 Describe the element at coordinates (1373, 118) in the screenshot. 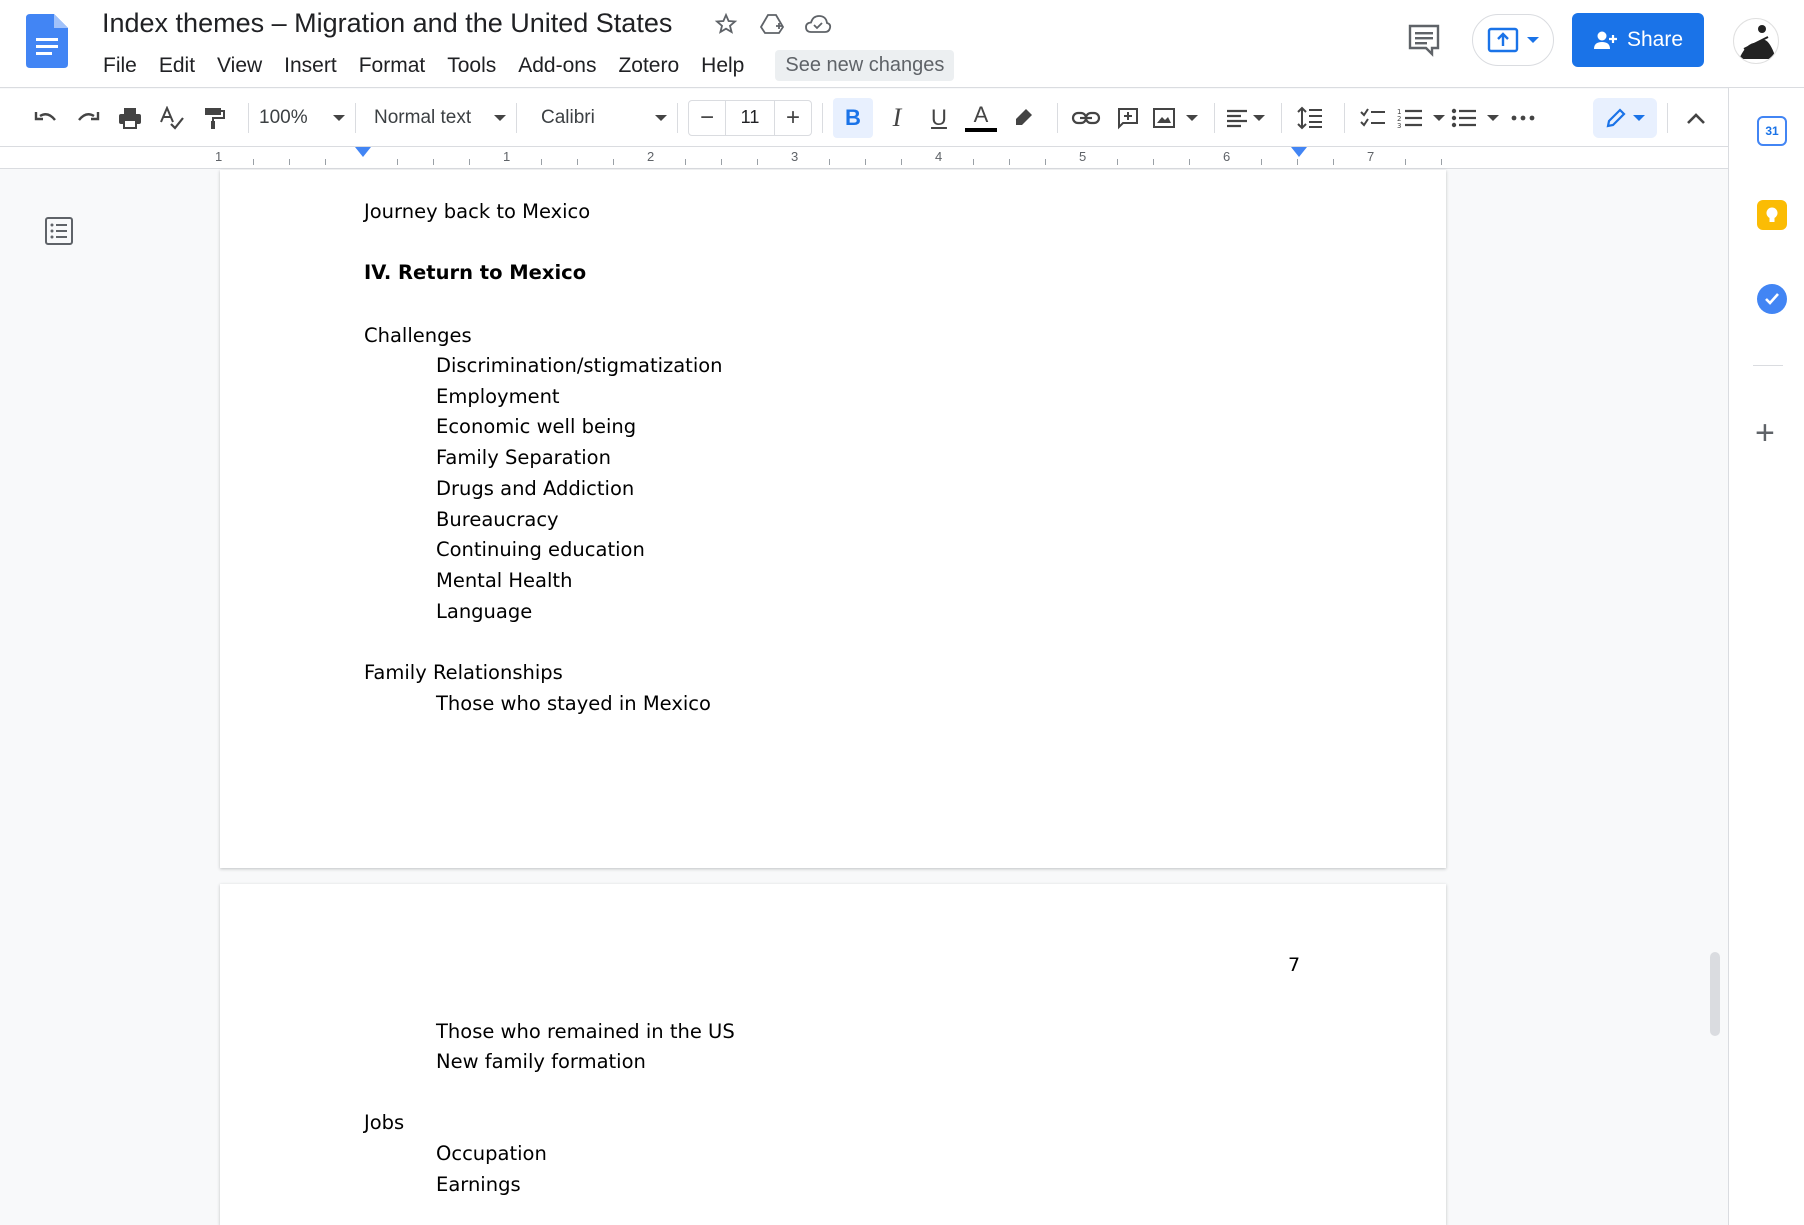

I see `checklist-icon` at that location.